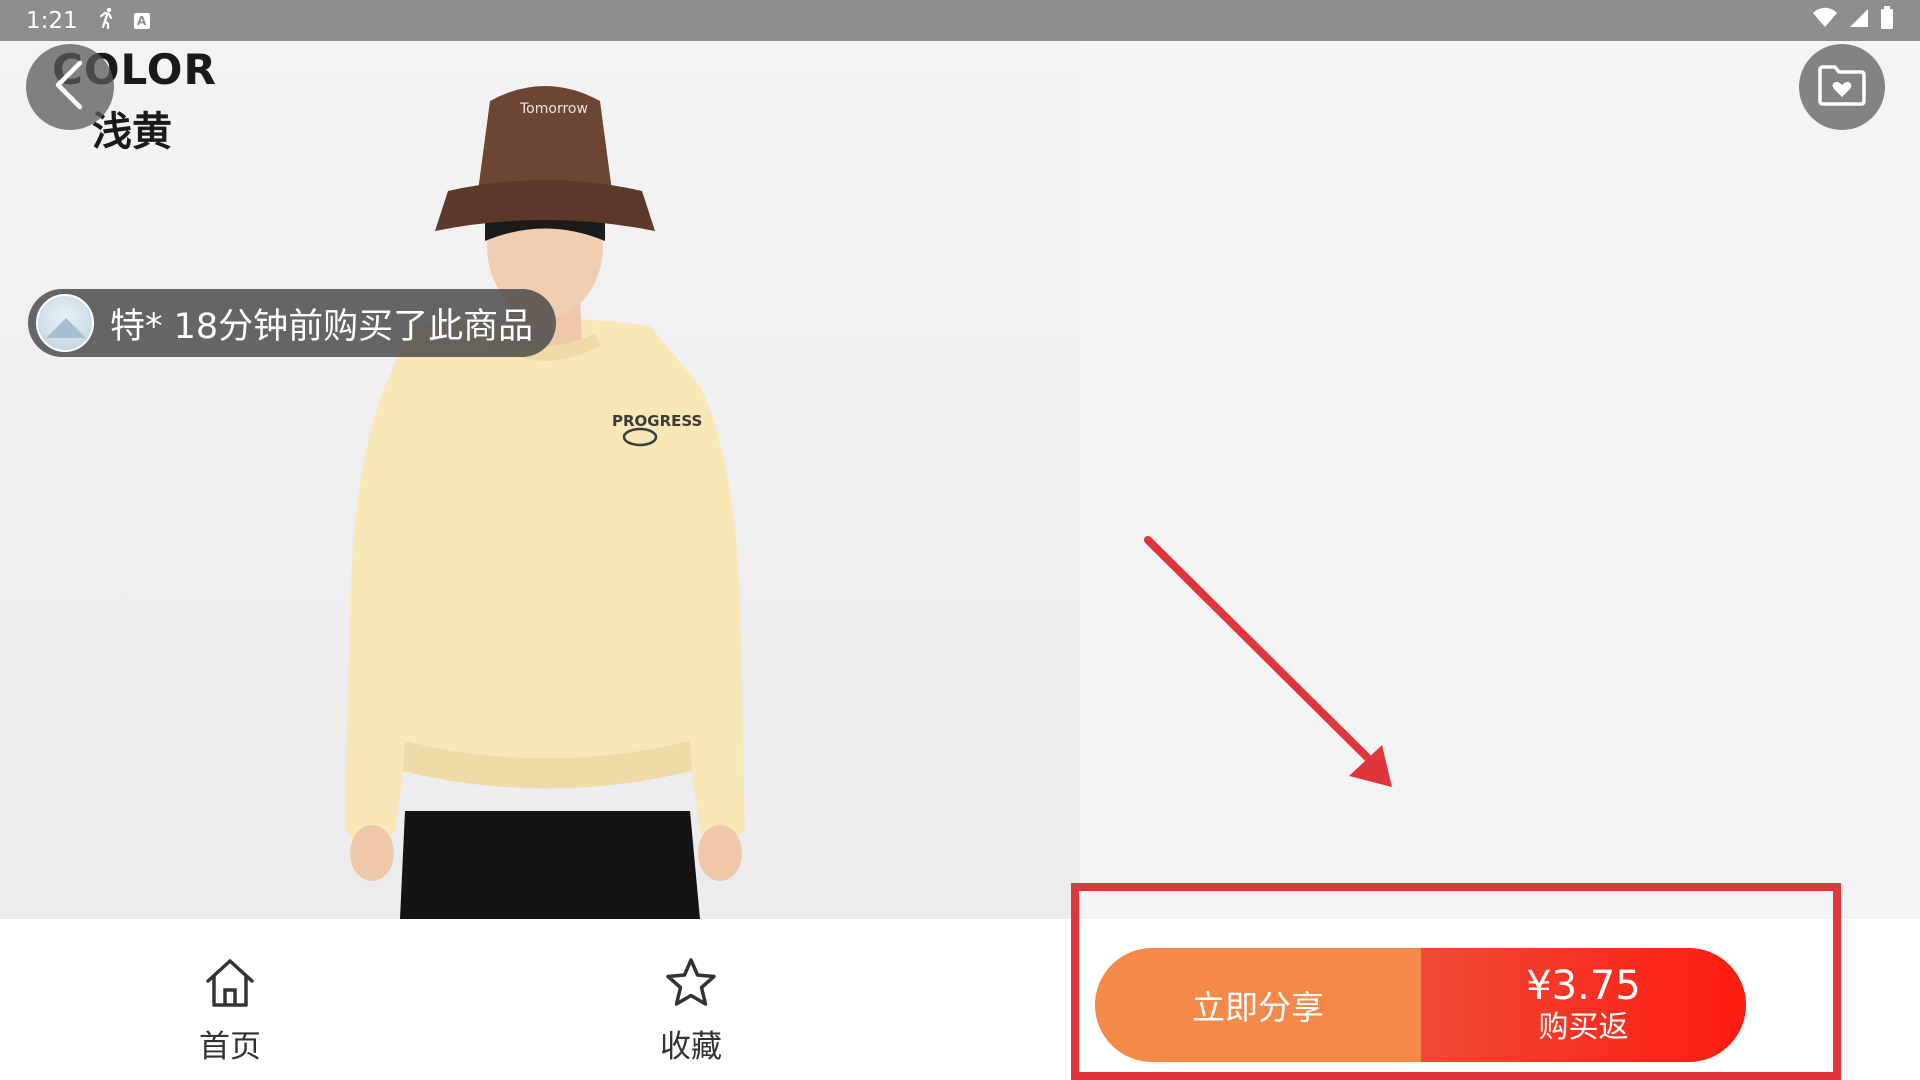 The width and height of the screenshot is (1920, 1080). Describe the element at coordinates (691, 1047) in the screenshot. I see `nav-favorite-label: 收藏` at that location.